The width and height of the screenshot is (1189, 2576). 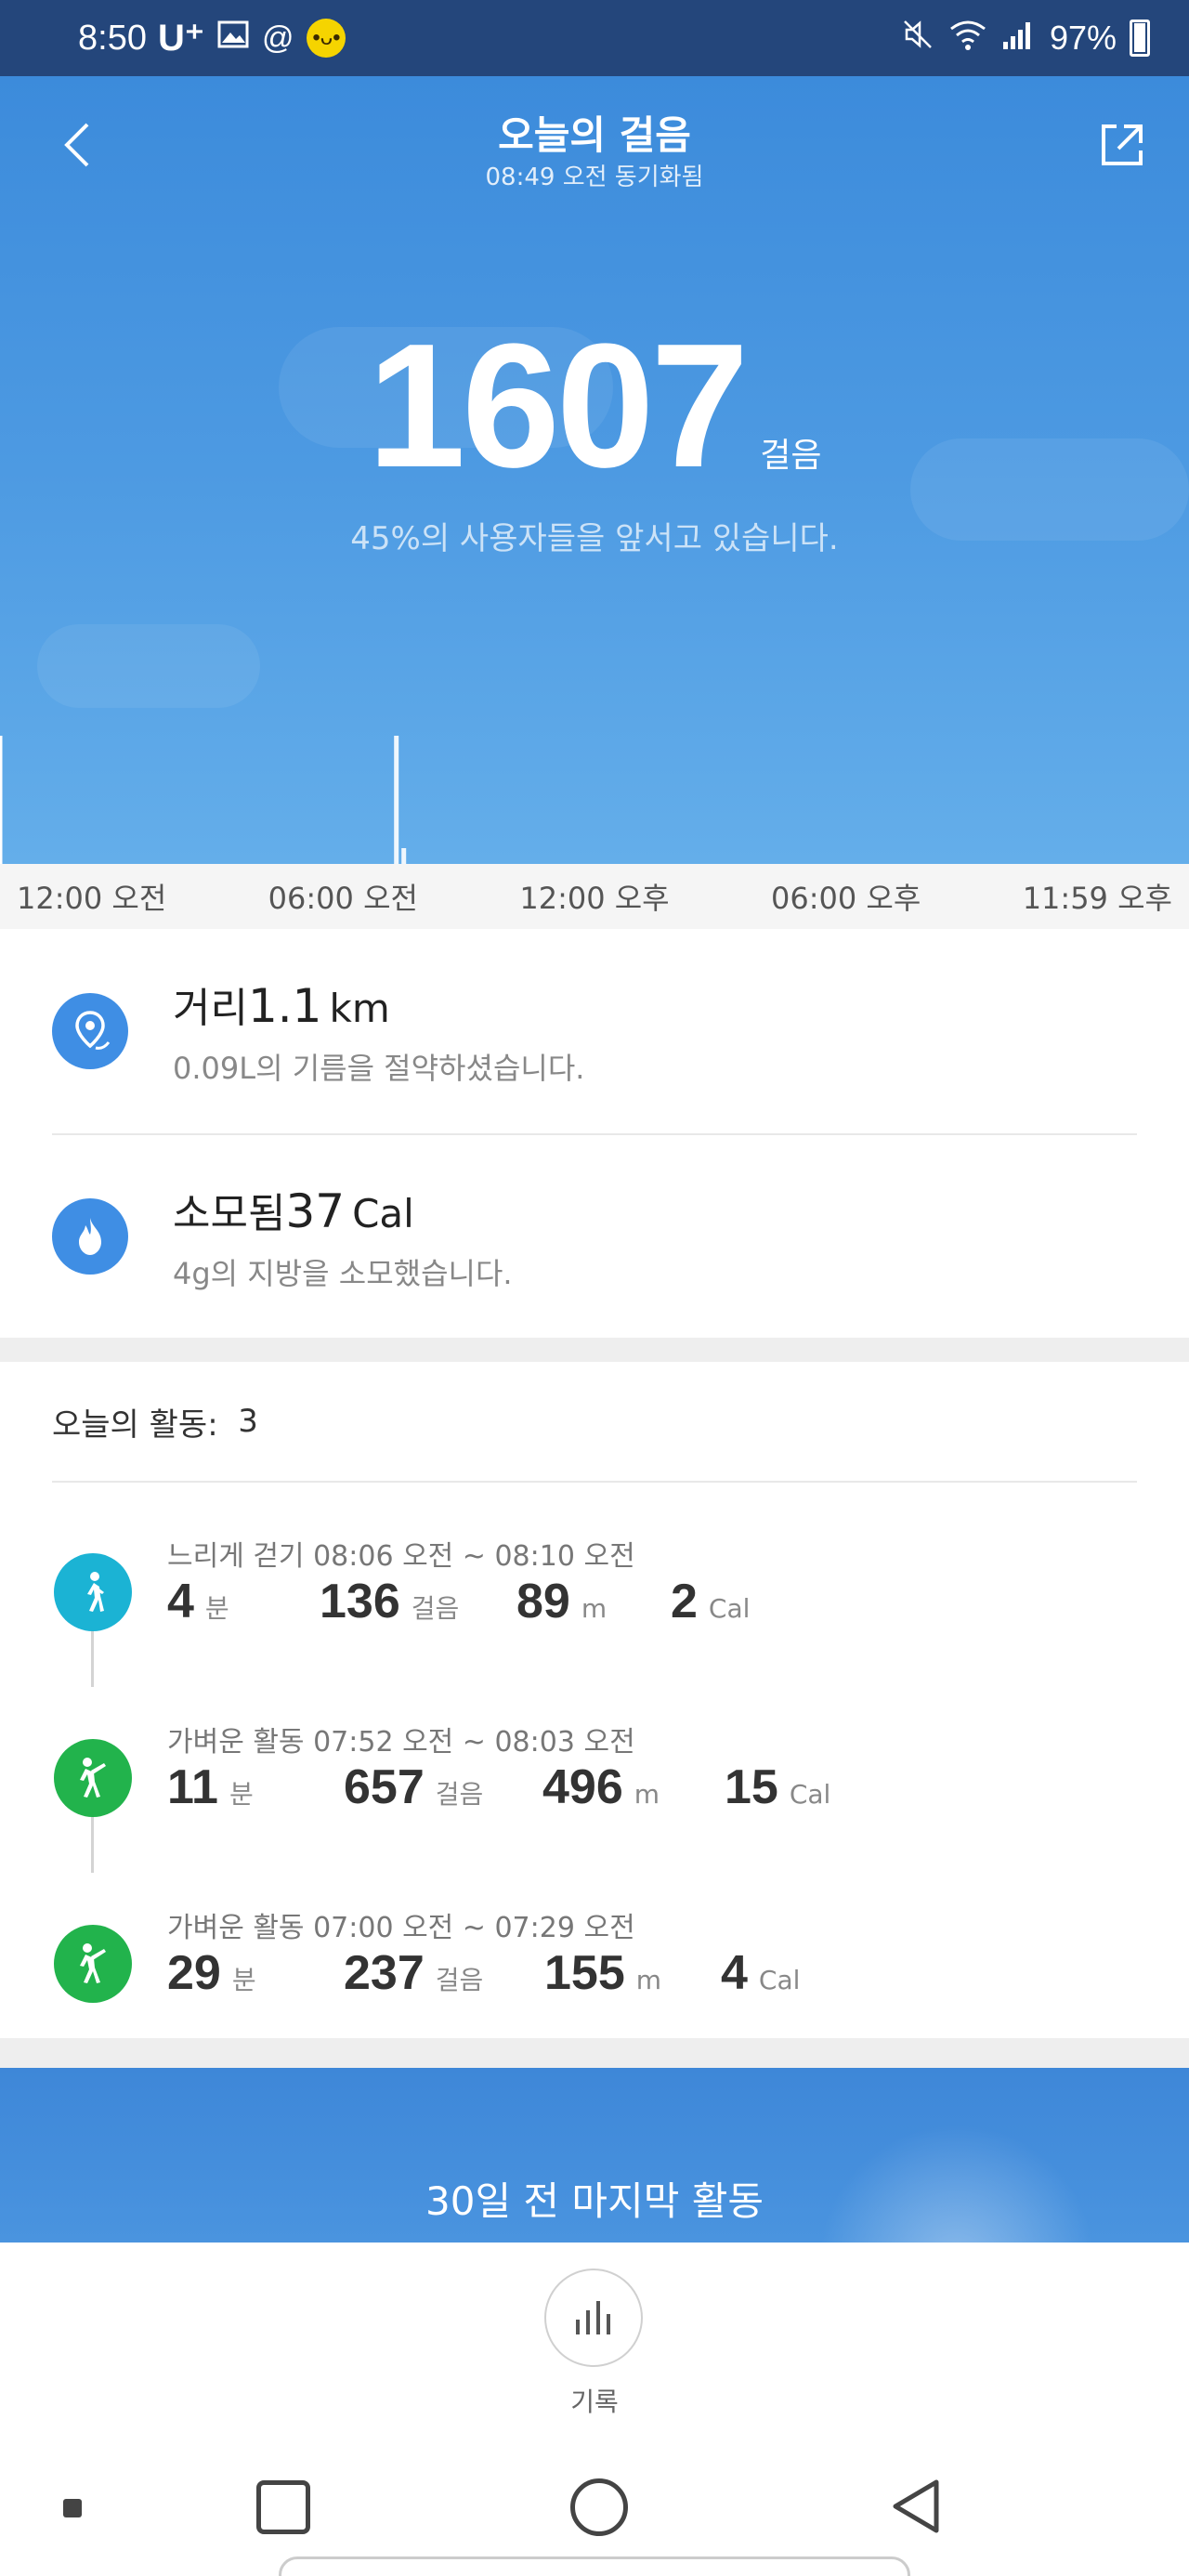 I want to click on distance-sub: 0.09L의 기름을 절약하셨습니다., so click(x=379, y=1068).